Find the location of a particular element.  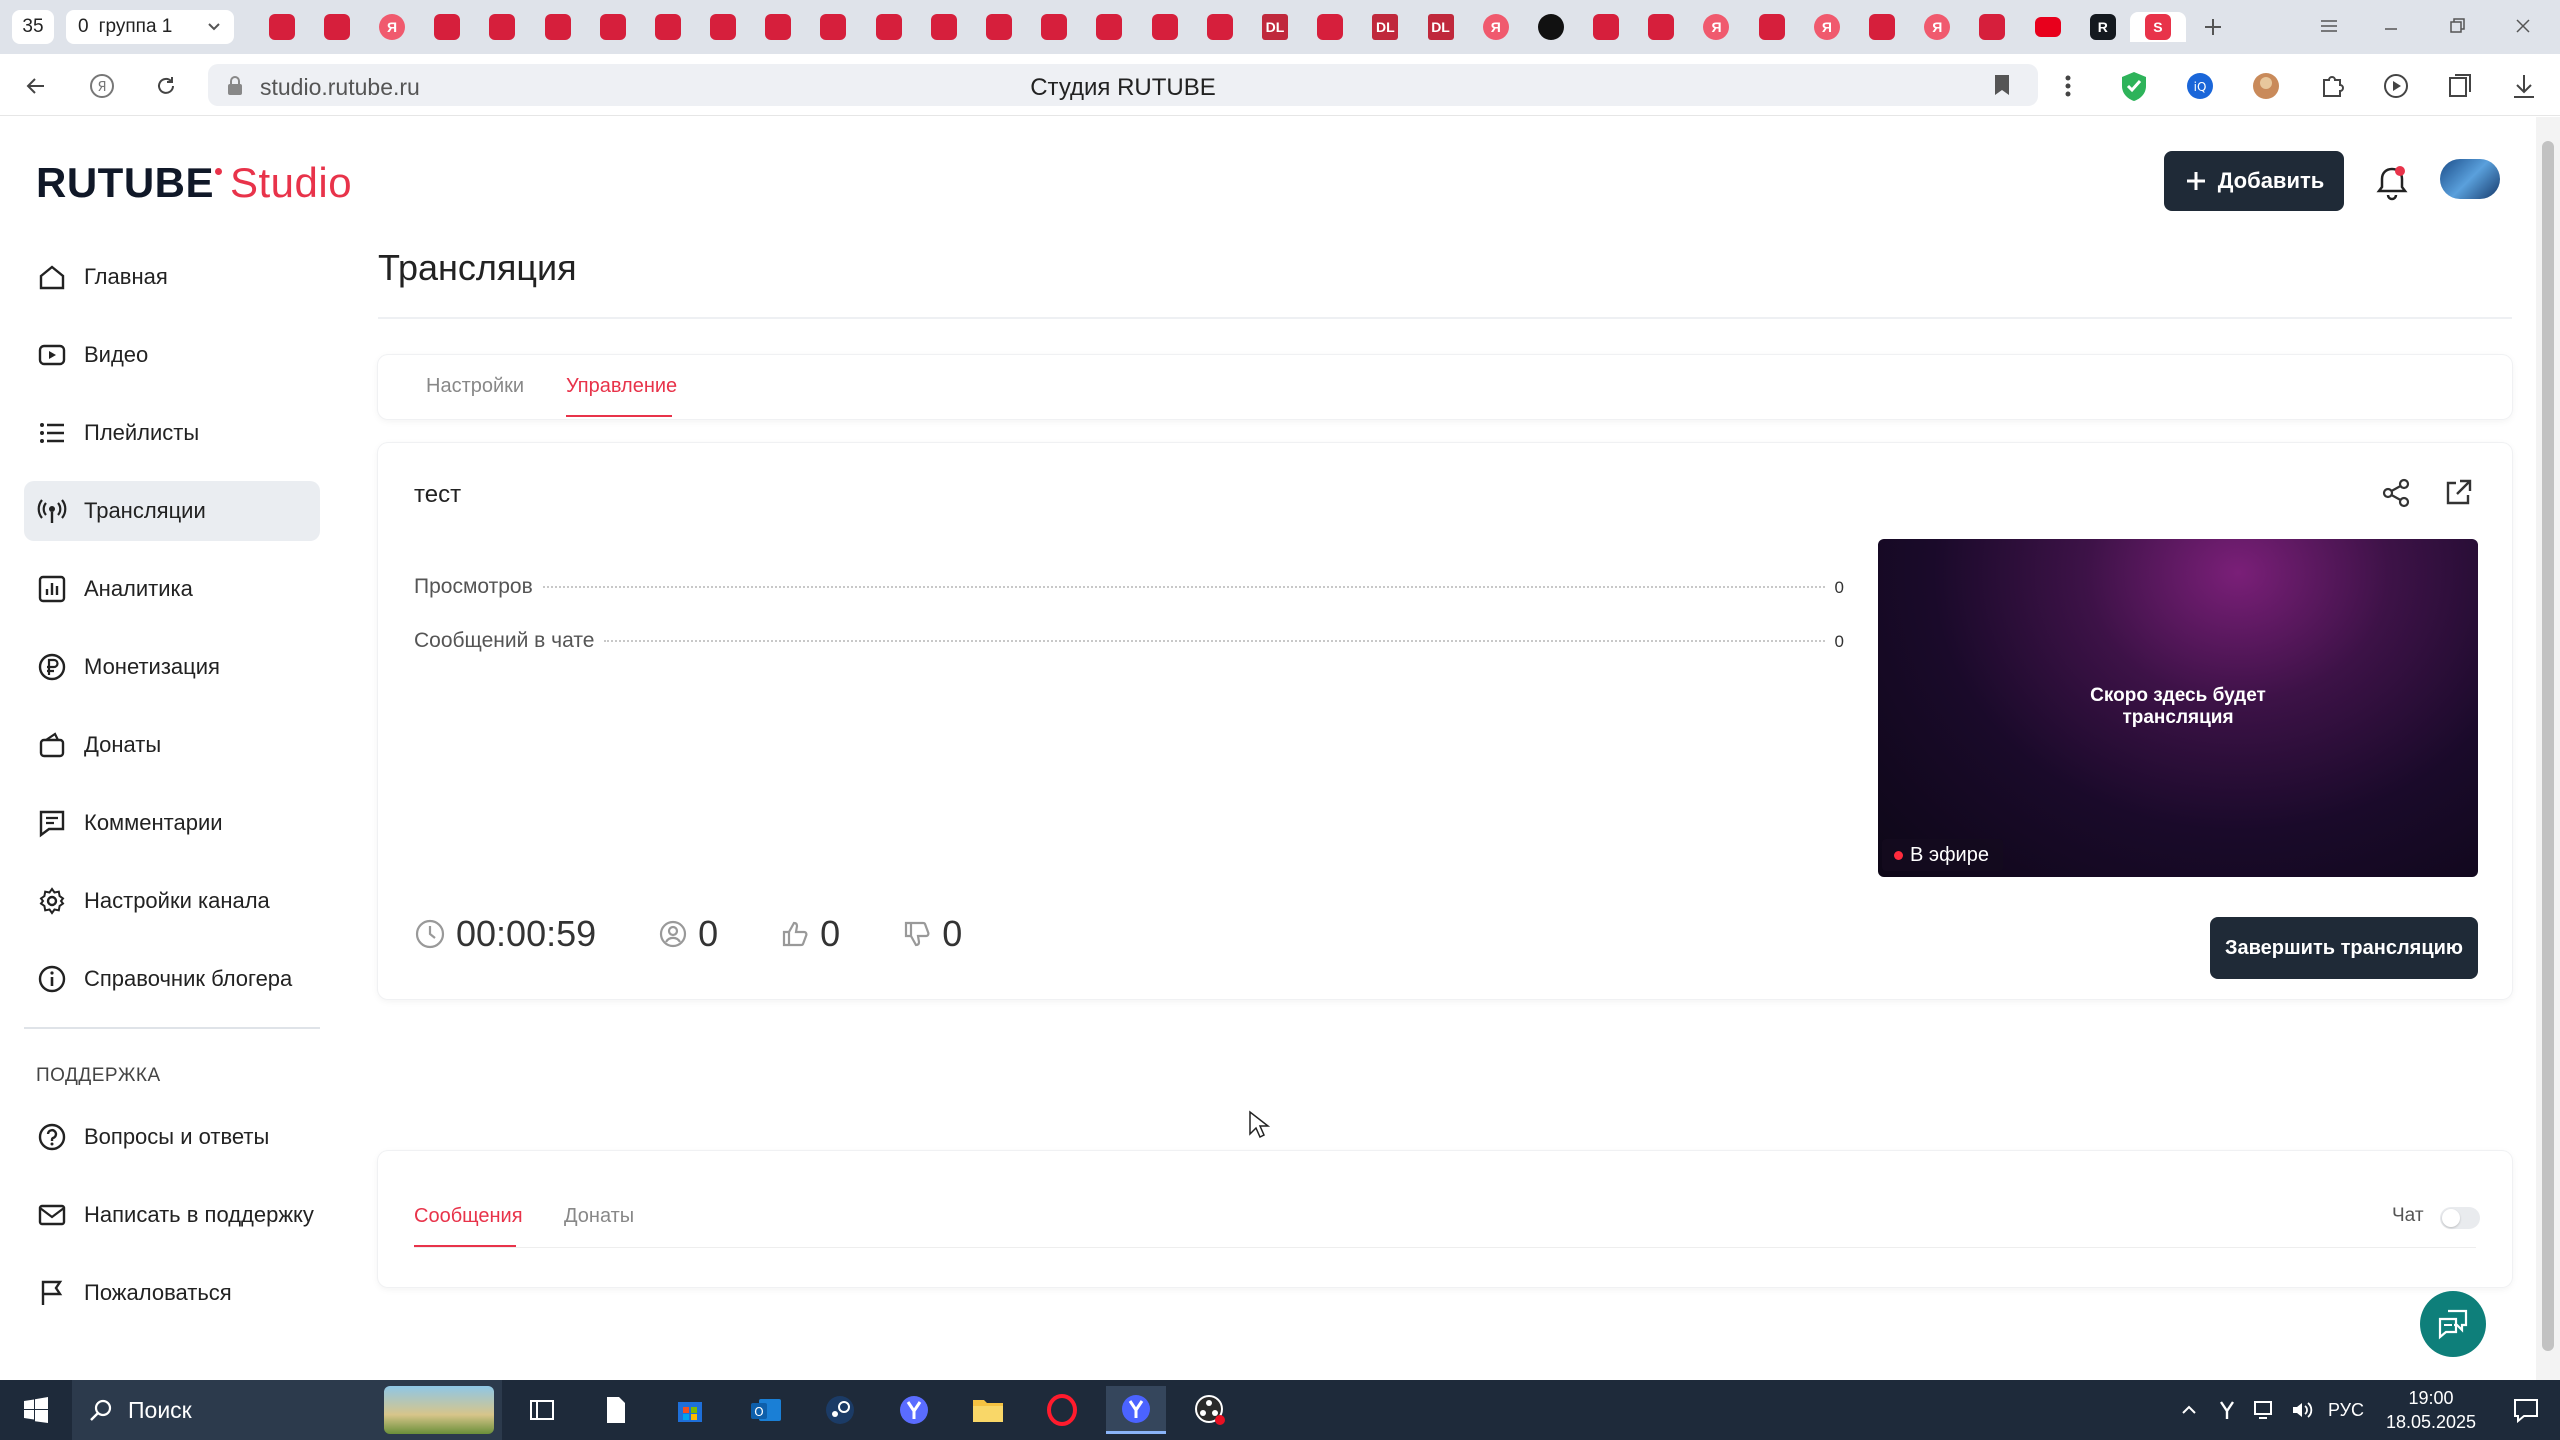

task-view-button is located at coordinates (542, 1410).